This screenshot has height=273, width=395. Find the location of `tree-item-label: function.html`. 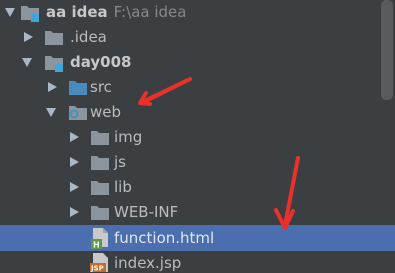

tree-item-label: function.html is located at coordinates (164, 238).